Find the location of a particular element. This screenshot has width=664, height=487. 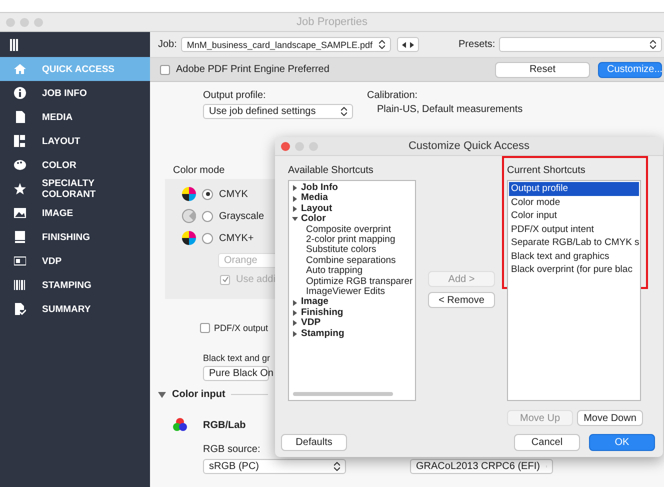

tree-item: Optimize RGB transparer is located at coordinates (352, 282).